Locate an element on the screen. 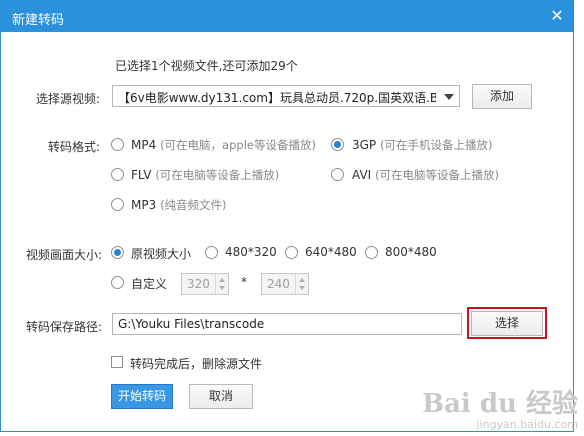 The height and width of the screenshot is (436, 584). delete-source-label: 转码完成后，删除源文件 is located at coordinates (196, 364).